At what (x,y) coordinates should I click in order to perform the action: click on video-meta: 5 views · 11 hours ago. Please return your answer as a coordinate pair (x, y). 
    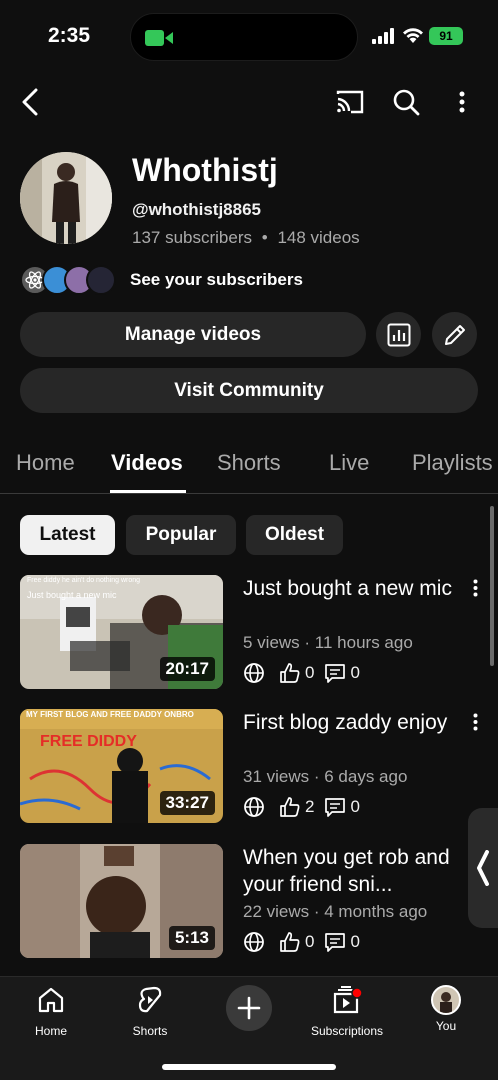
    Looking at the image, I should click on (328, 642).